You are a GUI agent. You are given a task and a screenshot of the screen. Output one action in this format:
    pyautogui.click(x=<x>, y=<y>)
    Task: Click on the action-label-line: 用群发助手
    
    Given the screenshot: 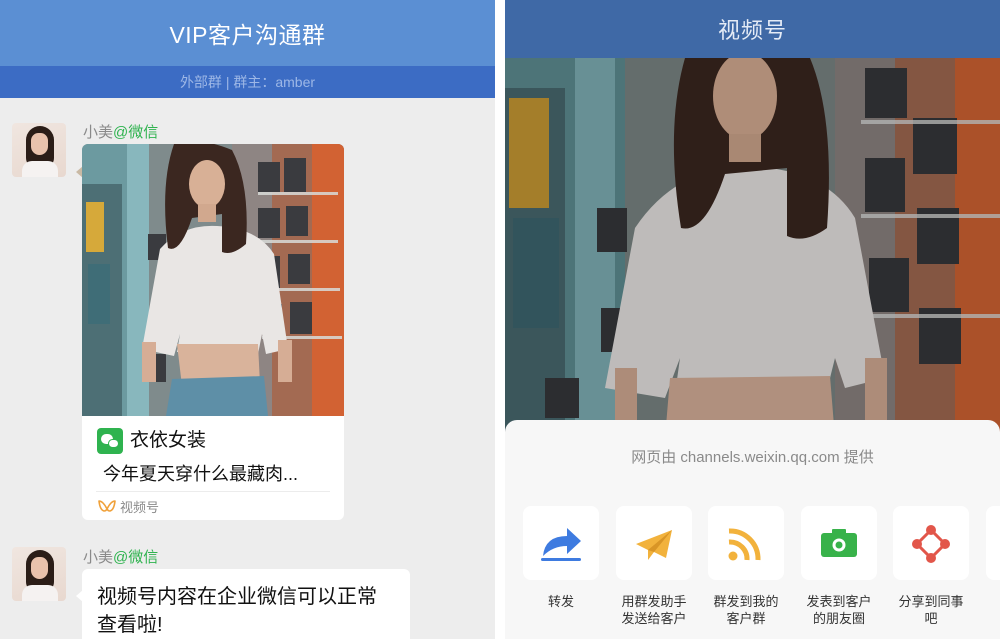 What is the action you would take?
    pyautogui.click(x=654, y=601)
    